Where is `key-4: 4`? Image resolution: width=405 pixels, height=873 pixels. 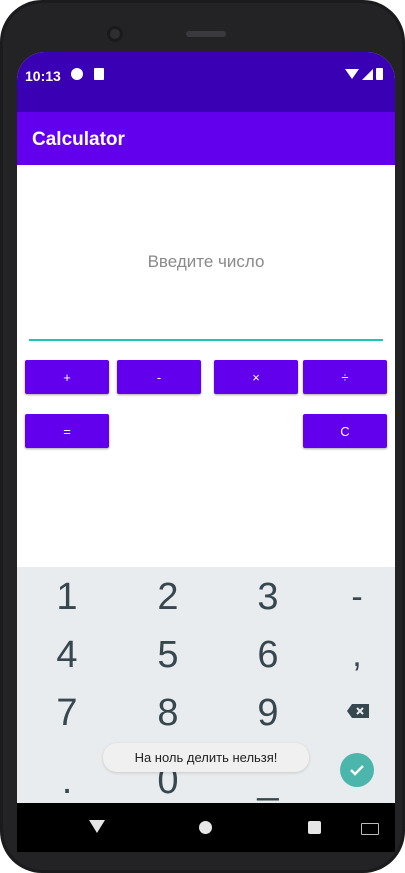 key-4: 4 is located at coordinates (67, 655).